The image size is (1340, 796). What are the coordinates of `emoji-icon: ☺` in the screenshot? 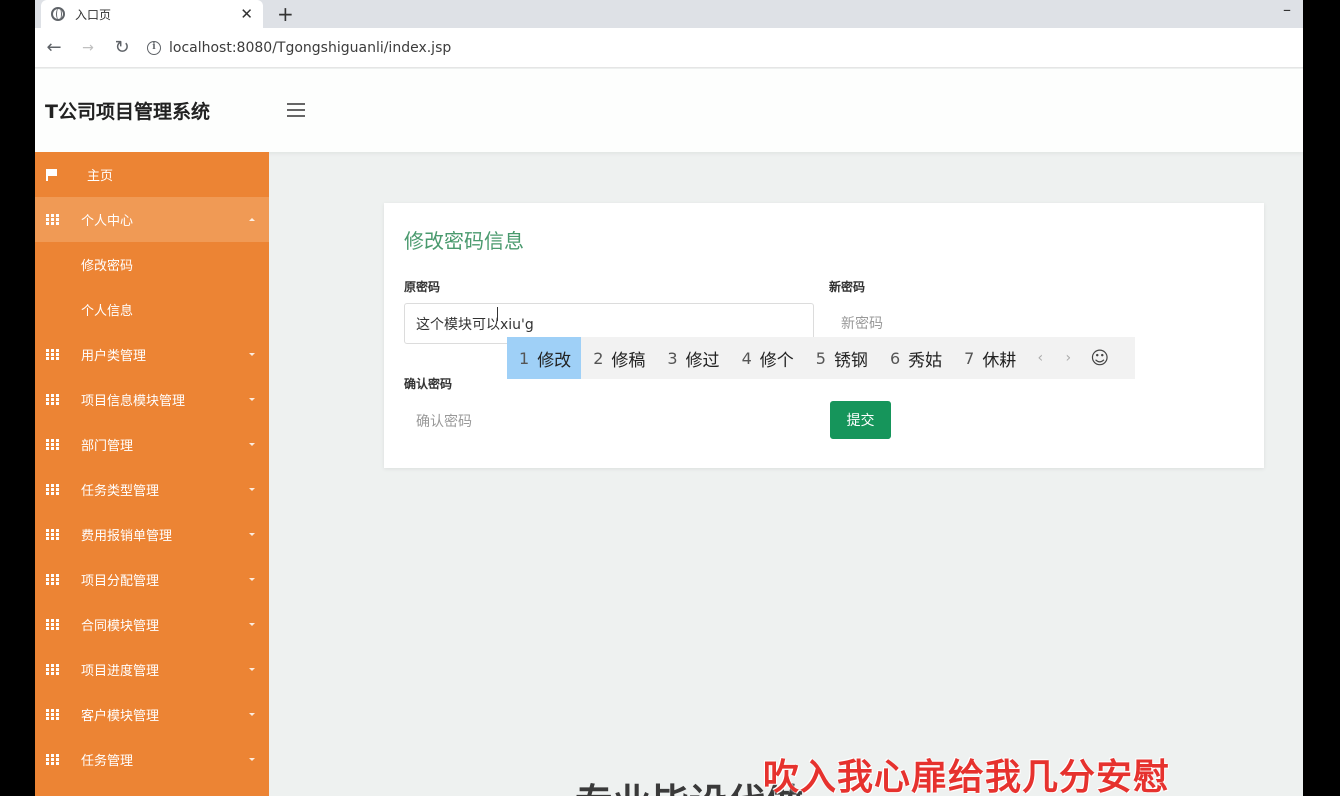 It's located at (1099, 358).